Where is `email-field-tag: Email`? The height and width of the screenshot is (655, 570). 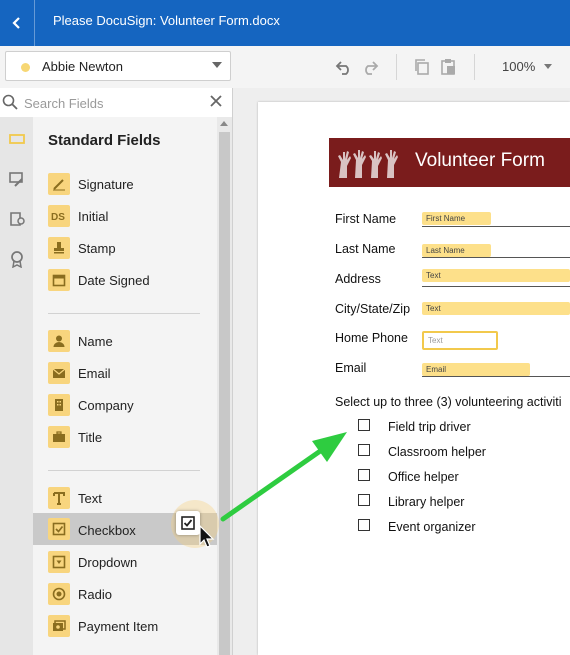 email-field-tag: Email is located at coordinates (476, 369).